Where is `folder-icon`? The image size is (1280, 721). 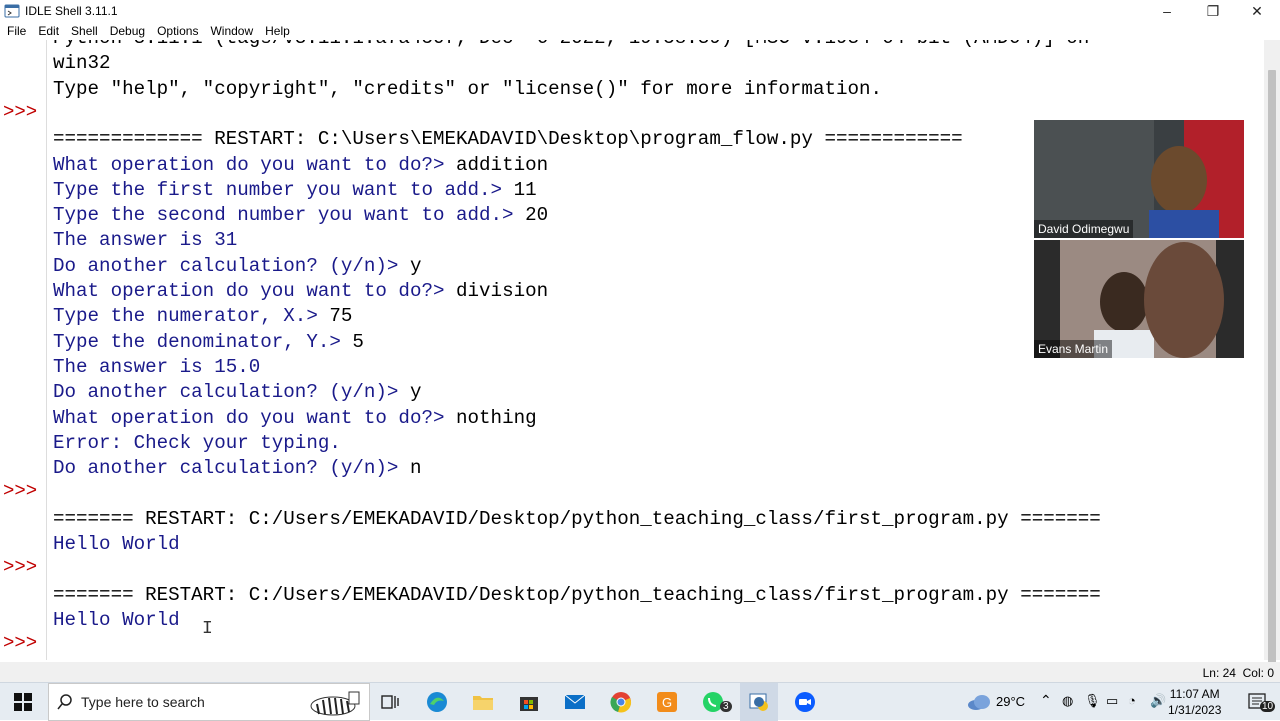
folder-icon is located at coordinates (483, 703).